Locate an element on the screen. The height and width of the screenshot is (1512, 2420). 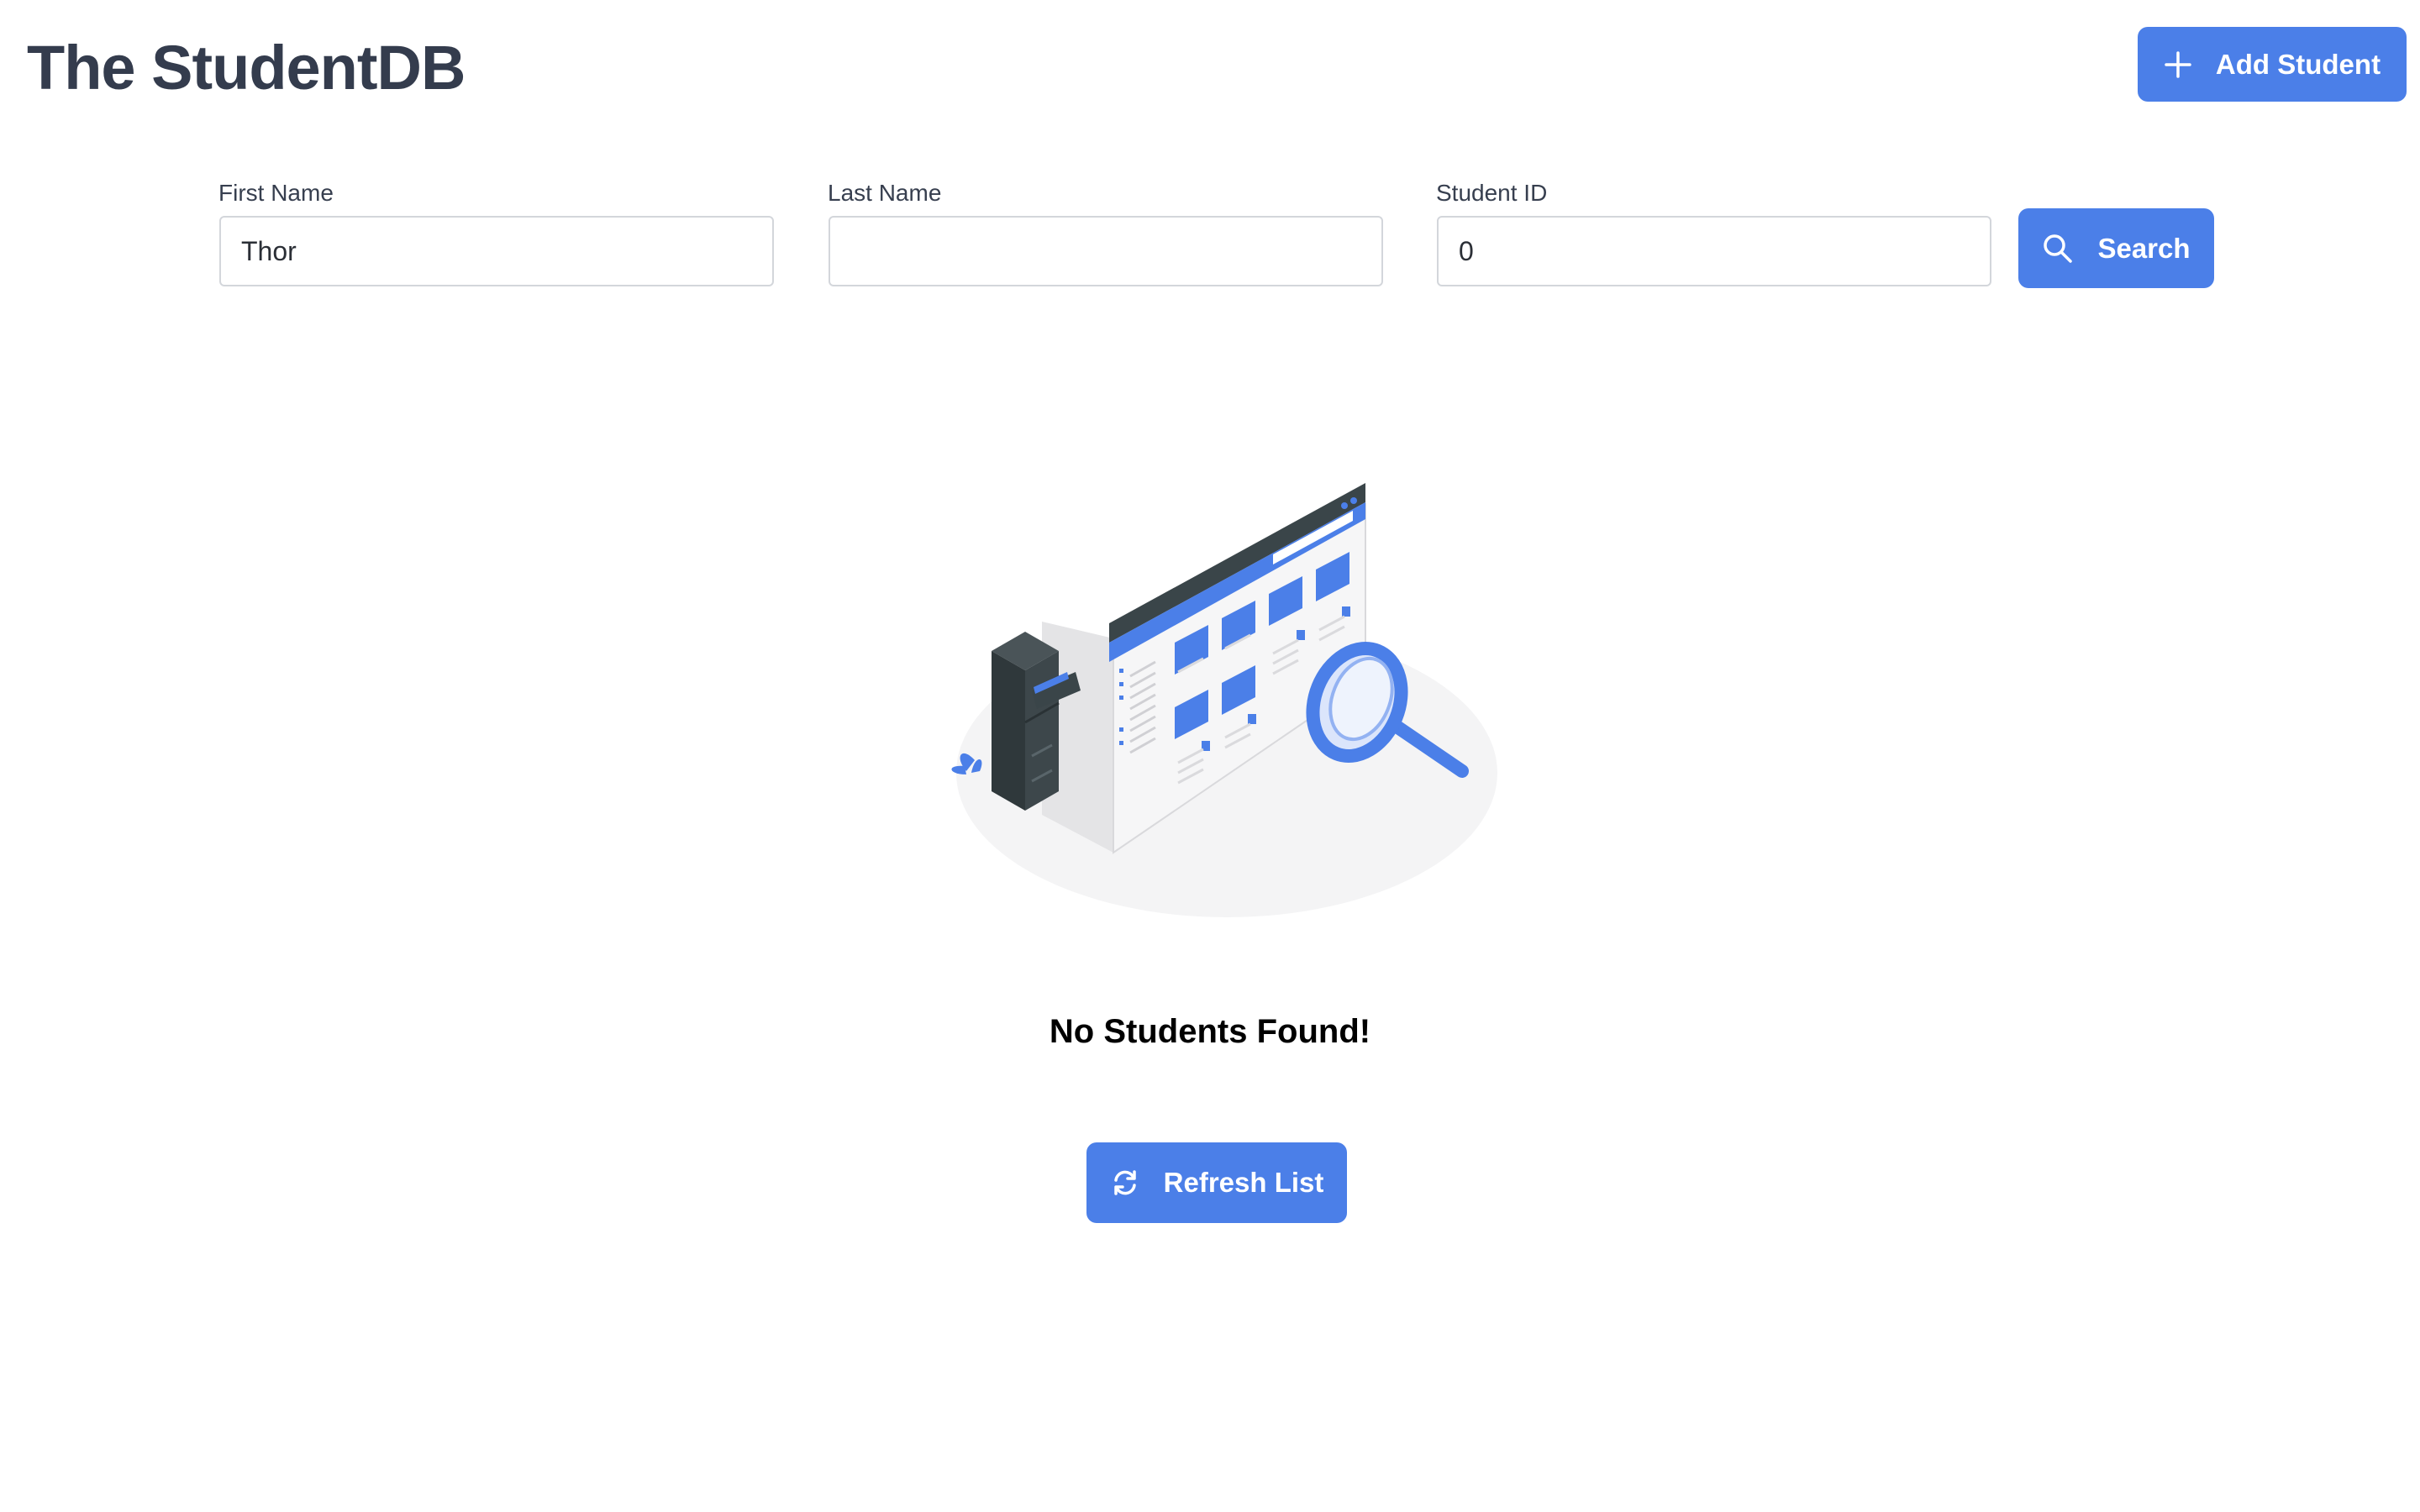
last-name-label: Last Name is located at coordinates (885, 193).